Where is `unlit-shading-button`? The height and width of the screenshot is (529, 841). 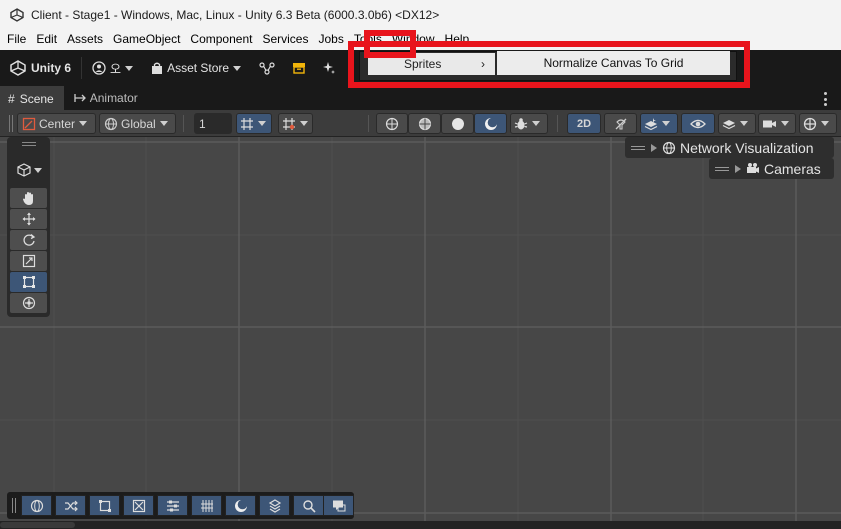
unlit-shading-button is located at coordinates (457, 123).